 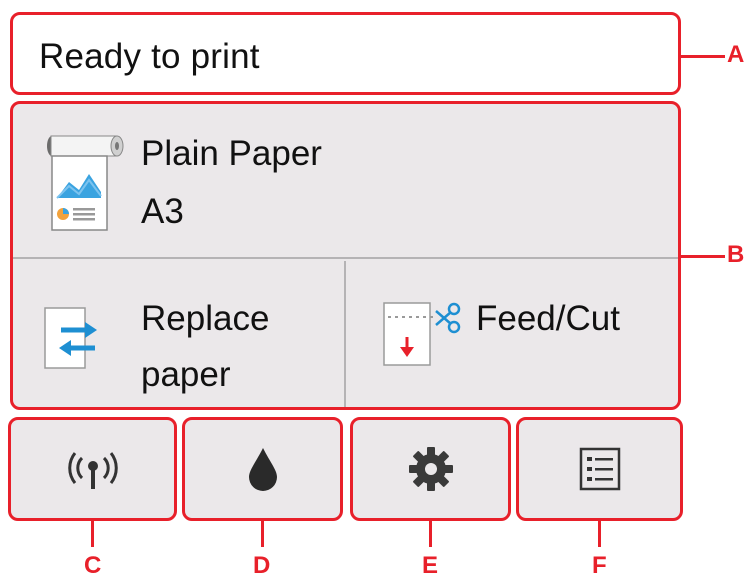 What do you see at coordinates (186, 374) in the screenshot?
I see `replace-paper-label-line2: paper` at bounding box center [186, 374].